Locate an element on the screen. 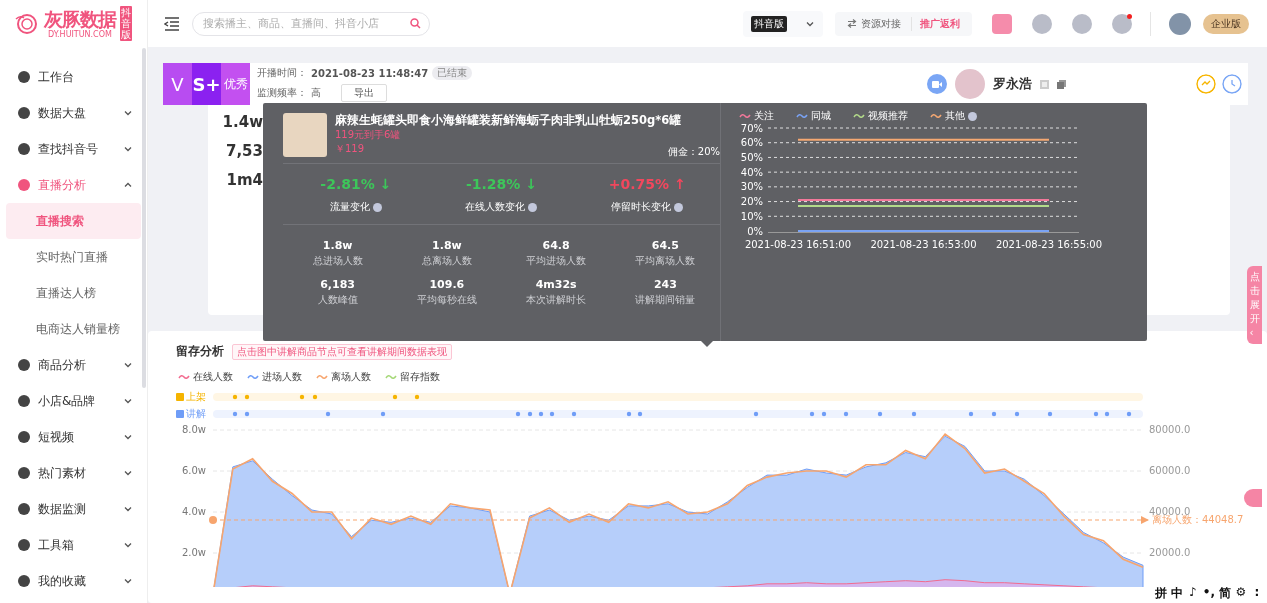 The width and height of the screenshot is (1267, 603). grade-badge: V is located at coordinates (177, 84).